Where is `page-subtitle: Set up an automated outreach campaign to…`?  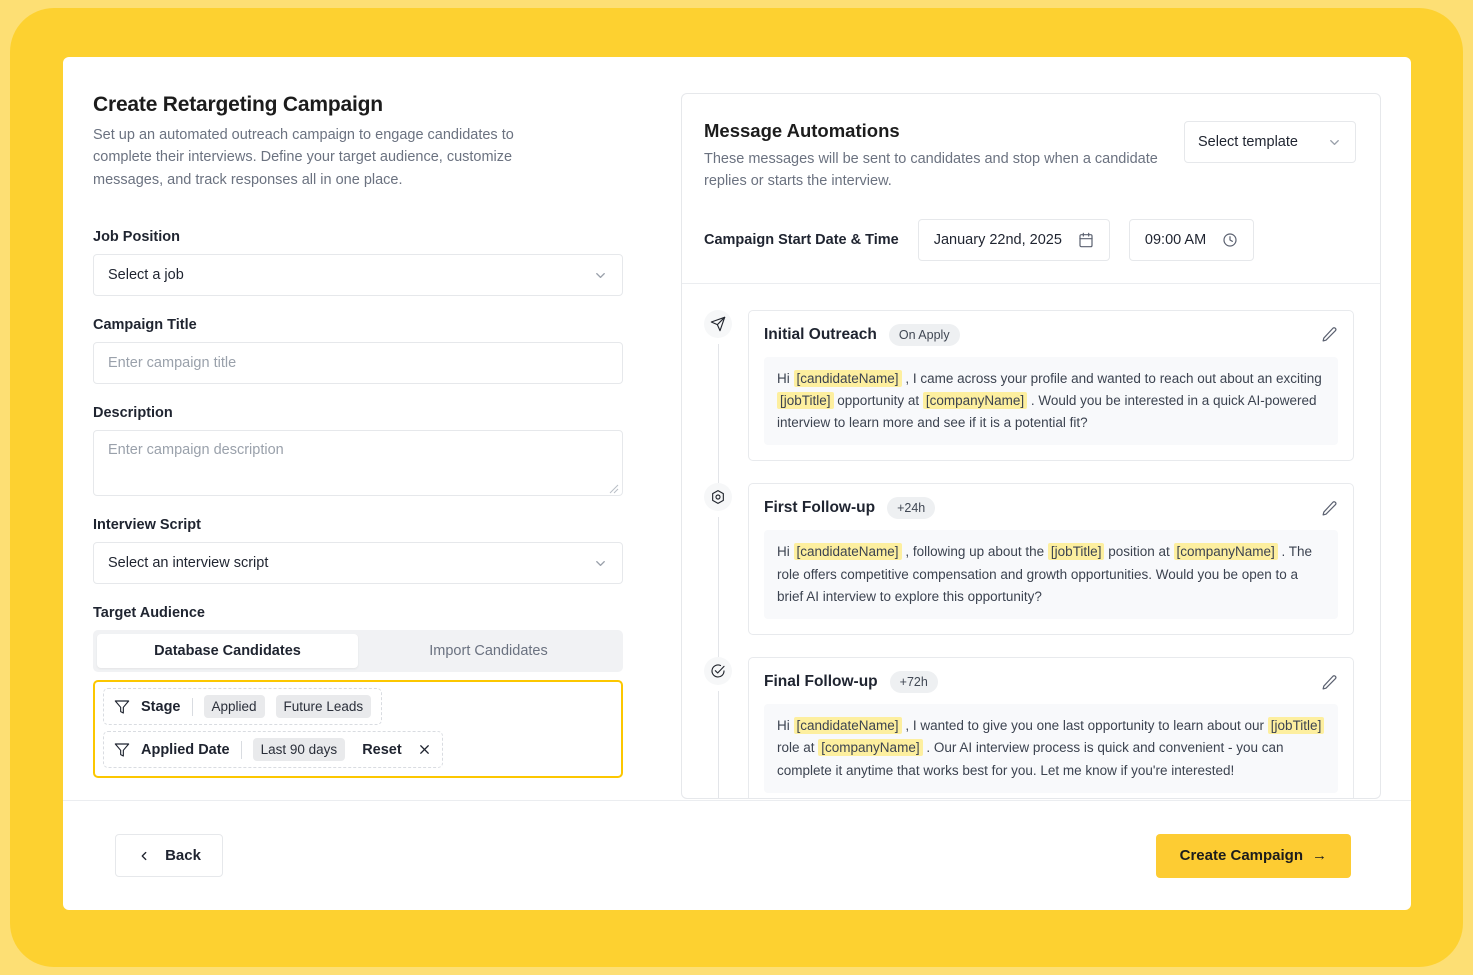
page-subtitle: Set up an automated outreach campaign to… is located at coordinates (303, 157).